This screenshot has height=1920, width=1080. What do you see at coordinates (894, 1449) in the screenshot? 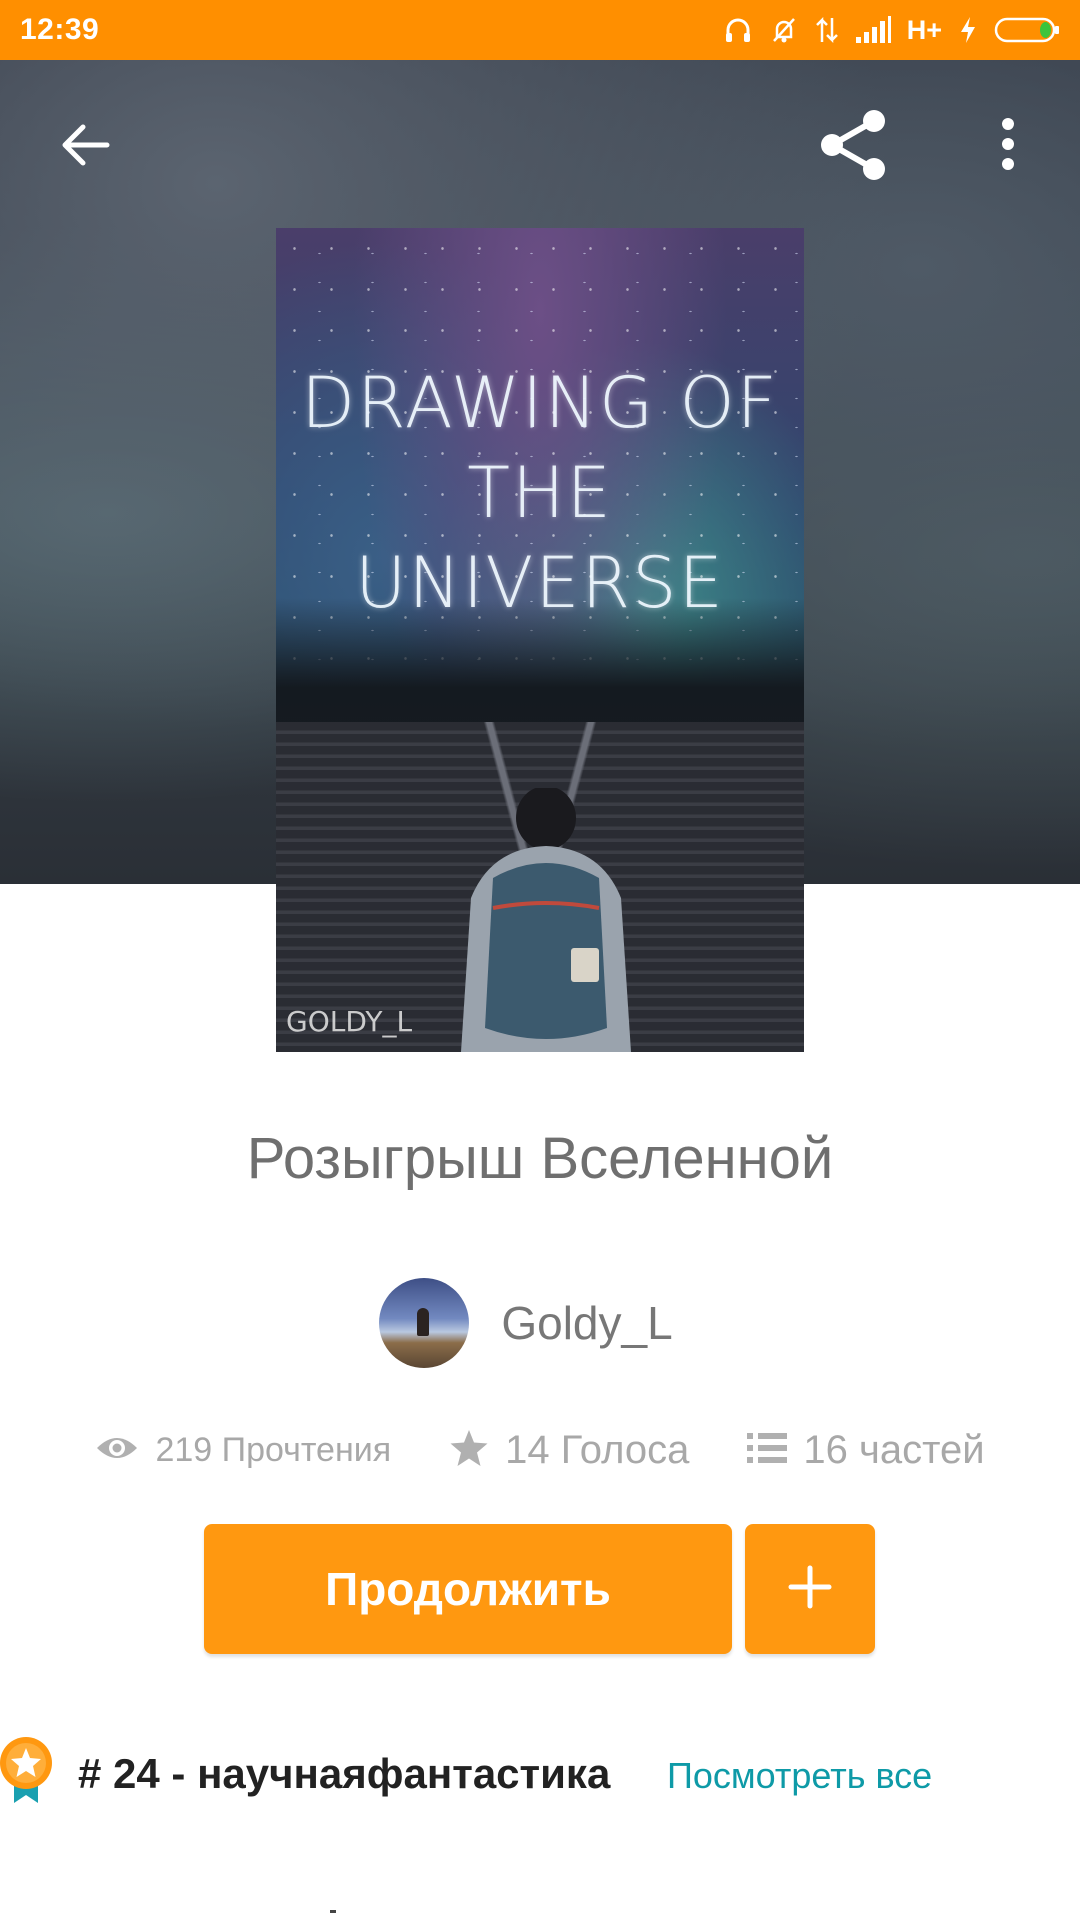
I see `stat-parts-text: 16 частей` at bounding box center [894, 1449].